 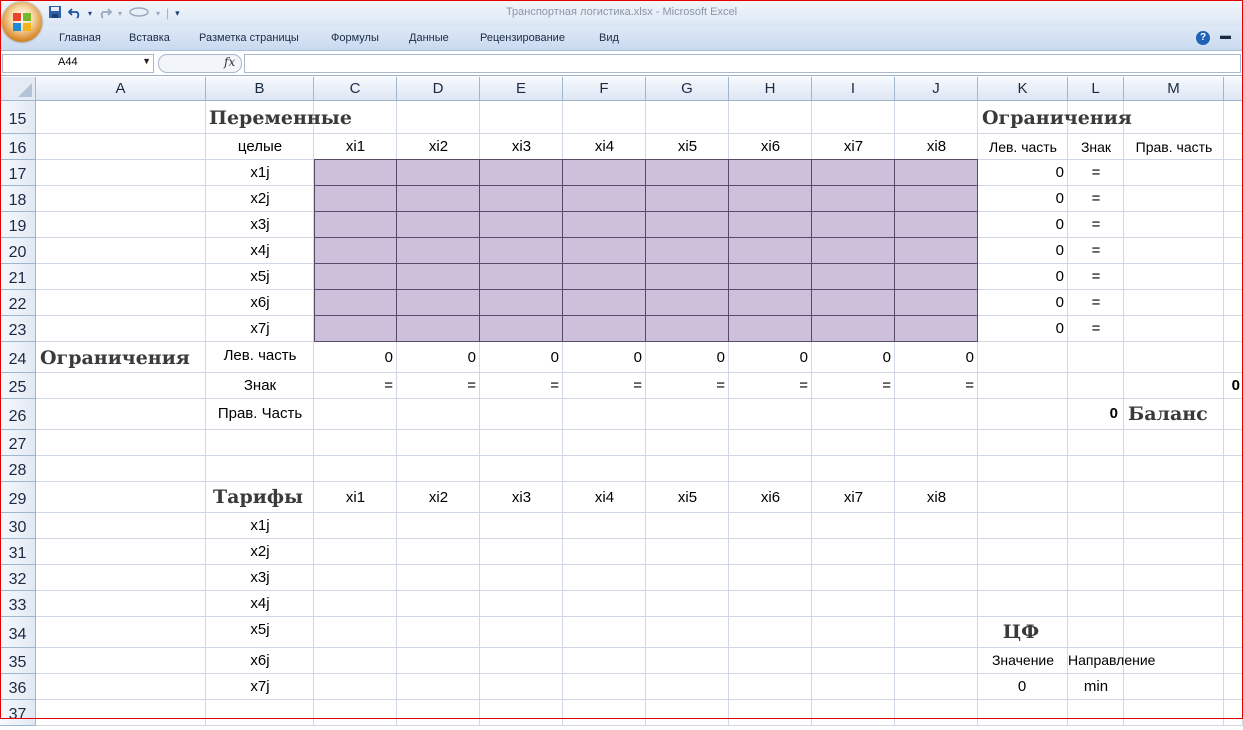 I want to click on cell-i34, so click(x=853, y=632).